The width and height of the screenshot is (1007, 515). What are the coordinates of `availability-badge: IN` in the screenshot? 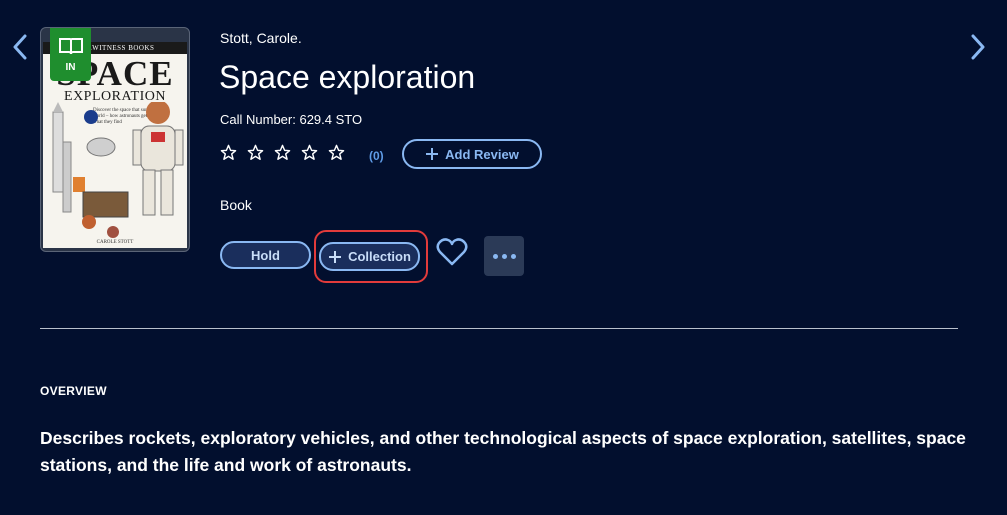 It's located at (70, 54).